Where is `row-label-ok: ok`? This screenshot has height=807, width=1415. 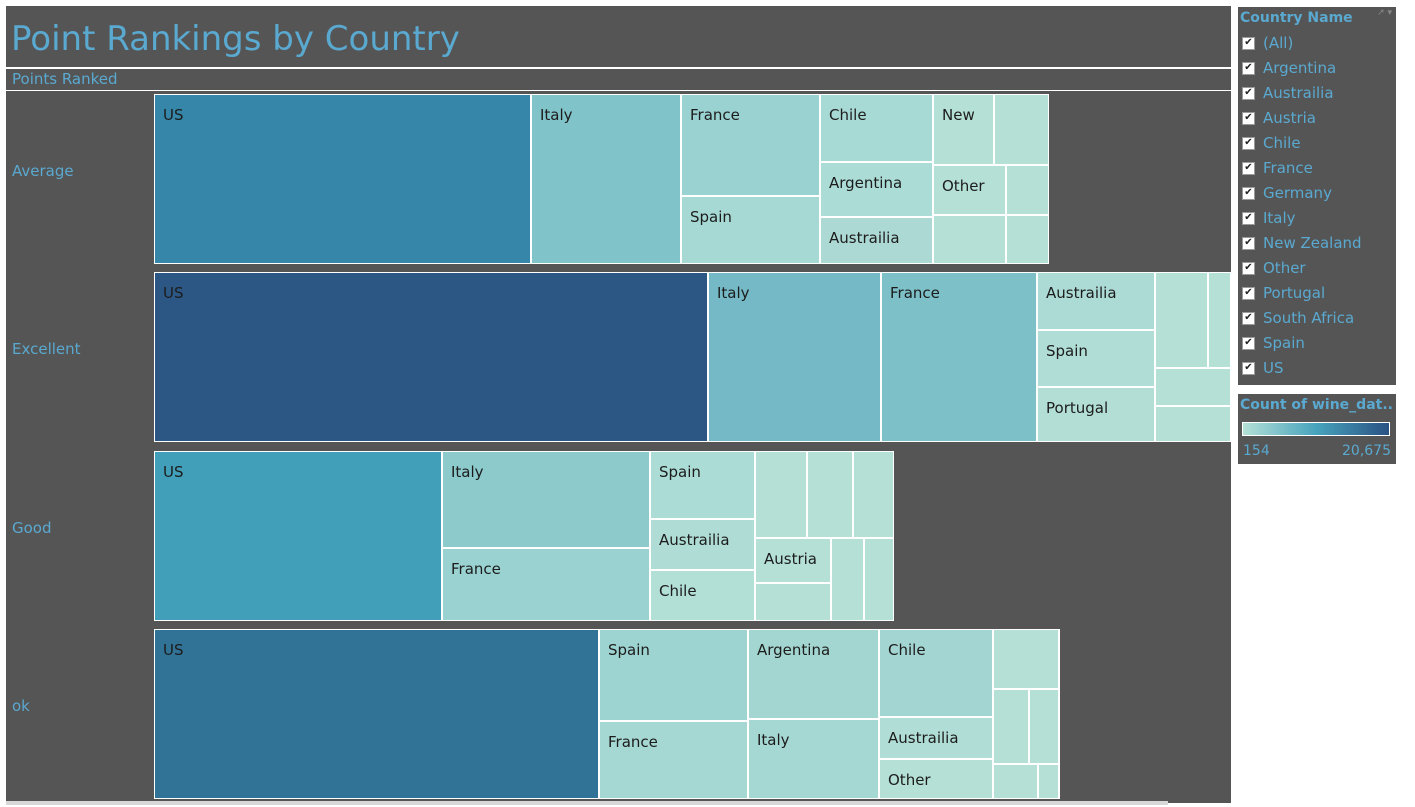
row-label-ok: ok is located at coordinates (21, 706).